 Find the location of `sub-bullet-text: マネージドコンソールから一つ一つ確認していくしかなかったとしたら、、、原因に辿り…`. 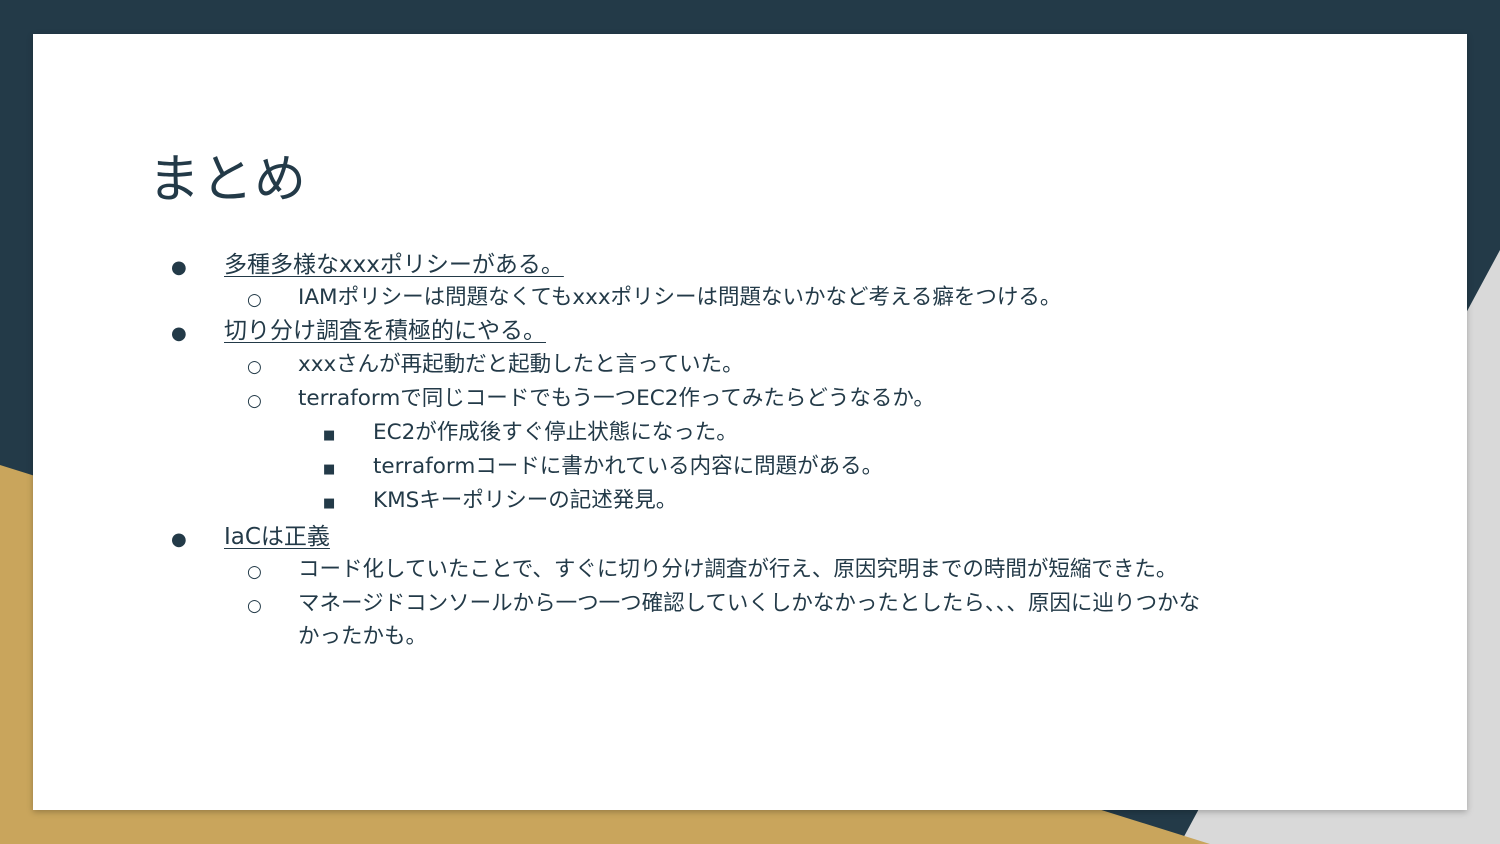

sub-bullet-text: マネージドコンソールから一つ一つ確認していくしかなかったとしたら、、、原因に辿り… is located at coordinates (749, 603).